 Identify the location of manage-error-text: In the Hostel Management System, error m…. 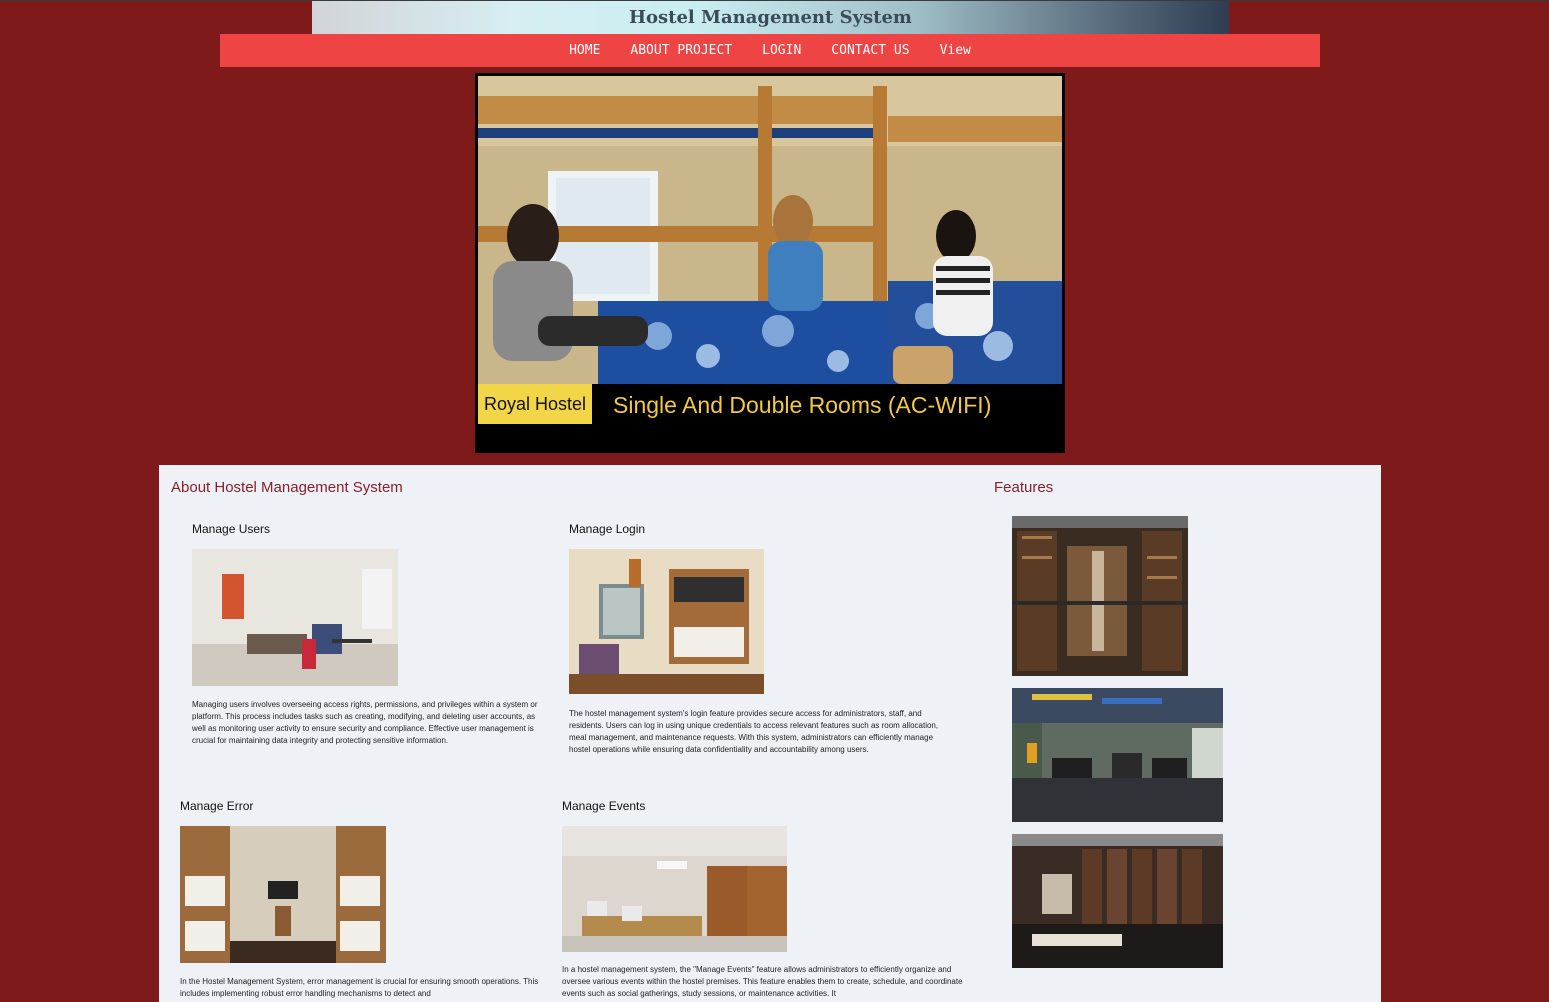
(359, 987).